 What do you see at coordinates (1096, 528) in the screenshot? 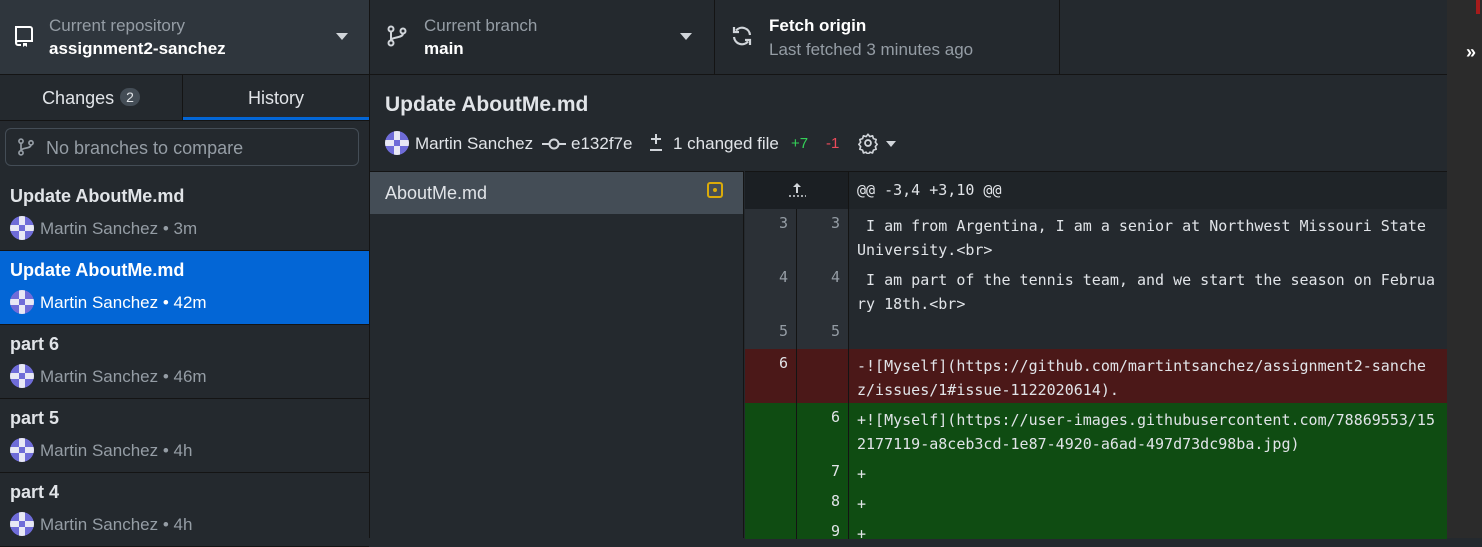
I see `diff-line-added: 9 +` at bounding box center [1096, 528].